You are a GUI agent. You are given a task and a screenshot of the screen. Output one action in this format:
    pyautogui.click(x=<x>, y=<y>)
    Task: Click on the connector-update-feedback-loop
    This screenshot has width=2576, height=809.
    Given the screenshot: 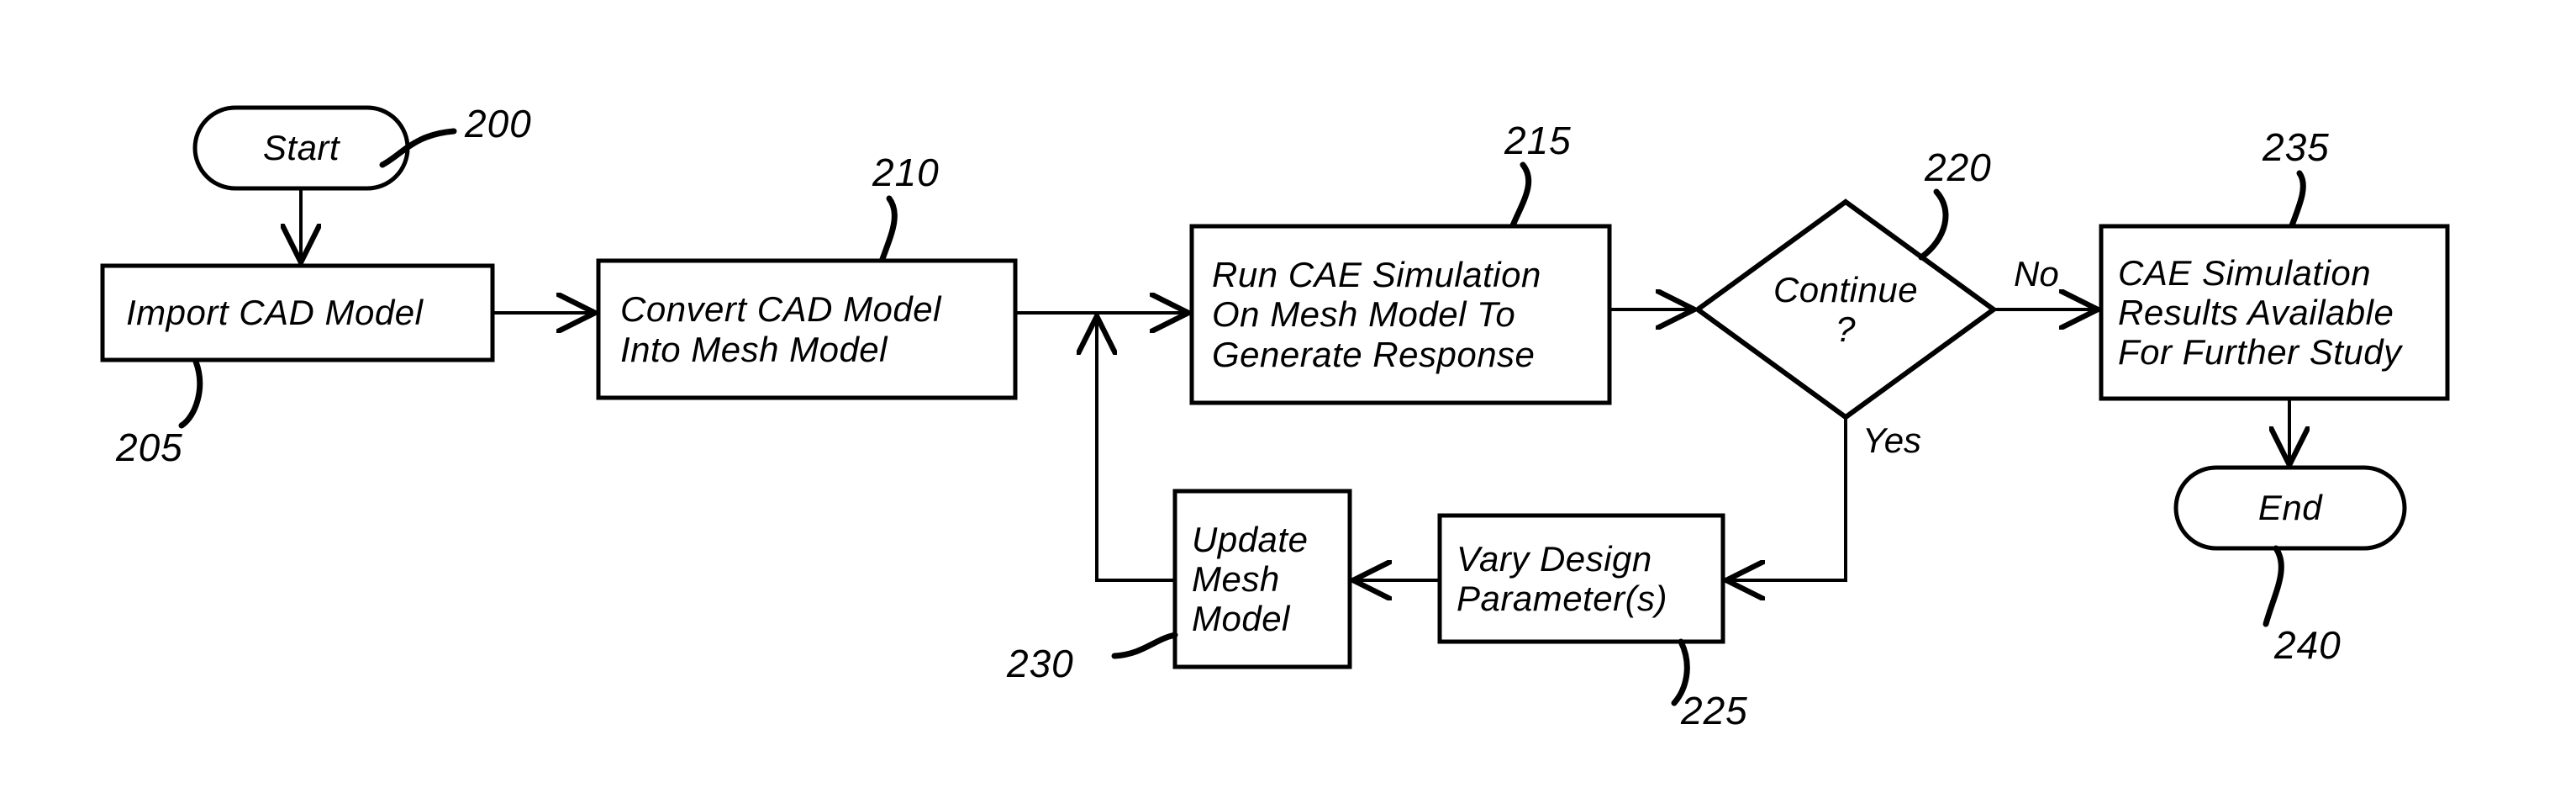 What is the action you would take?
    pyautogui.click(x=1136, y=450)
    